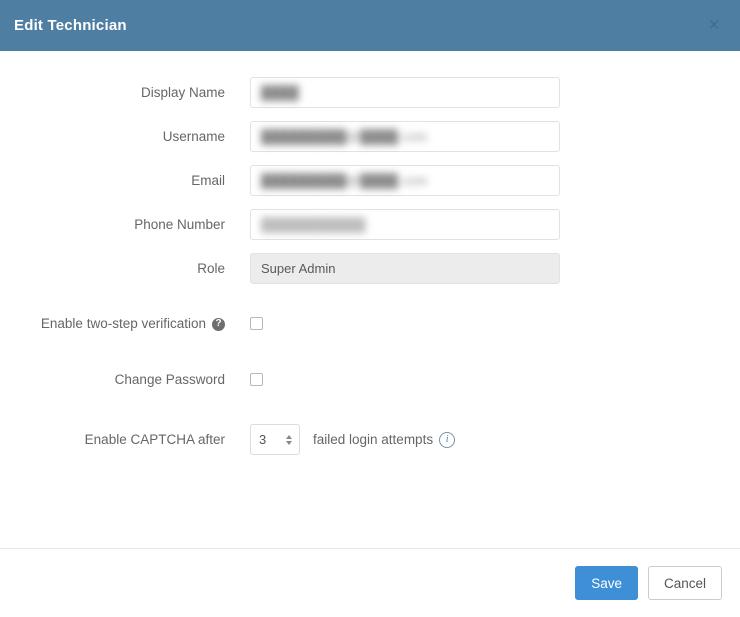 The height and width of the screenshot is (617, 740). I want to click on chevron-down-icon, so click(289, 442).